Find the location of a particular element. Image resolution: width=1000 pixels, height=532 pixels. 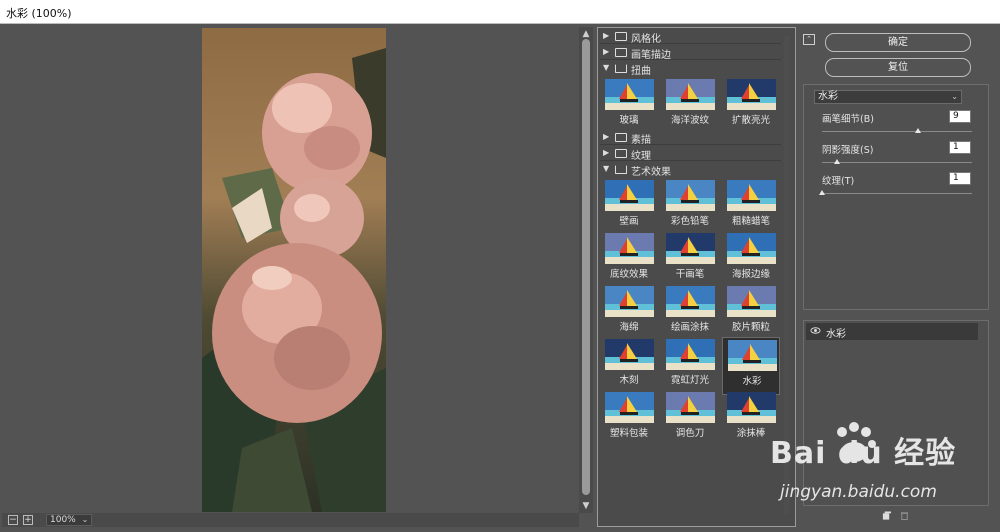

filter-thumbnail: 调色刀 is located at coordinates (690, 419).